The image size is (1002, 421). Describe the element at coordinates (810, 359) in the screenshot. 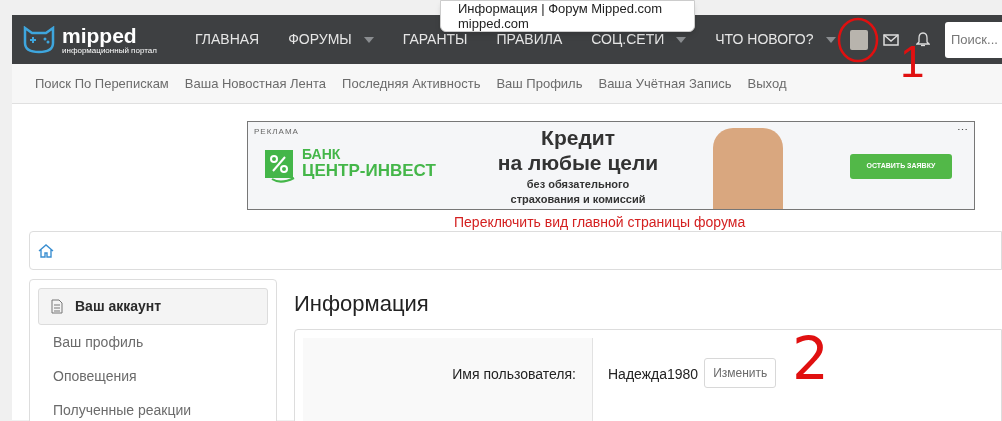

I see `handwritten-number: 2` at that location.